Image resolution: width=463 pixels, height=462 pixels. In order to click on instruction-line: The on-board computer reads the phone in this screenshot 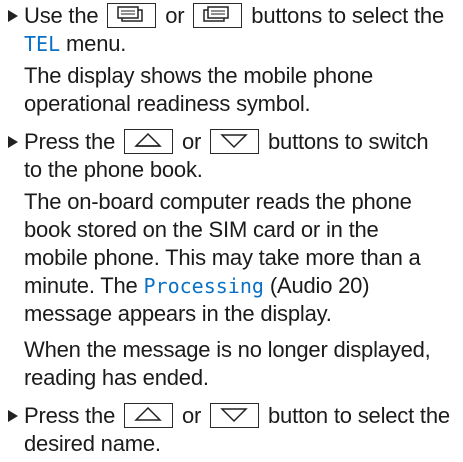, I will do `click(218, 201)`.